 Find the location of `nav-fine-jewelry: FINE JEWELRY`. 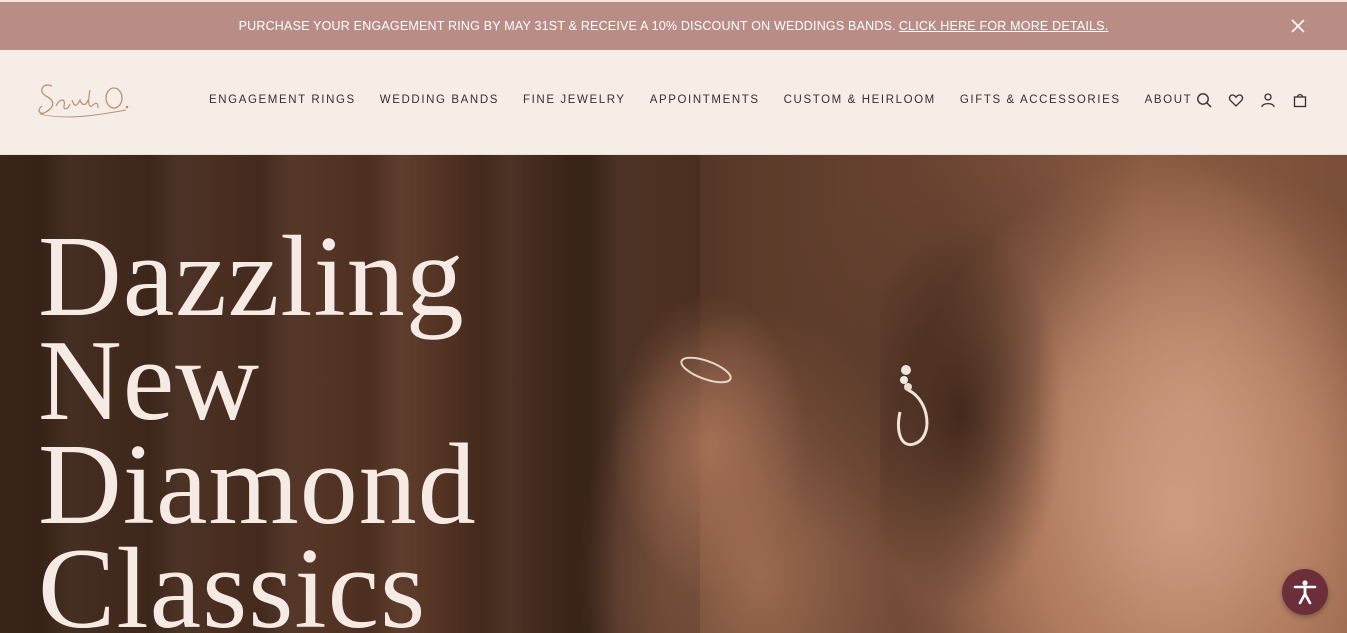

nav-fine-jewelry: FINE JEWELRY is located at coordinates (574, 100).